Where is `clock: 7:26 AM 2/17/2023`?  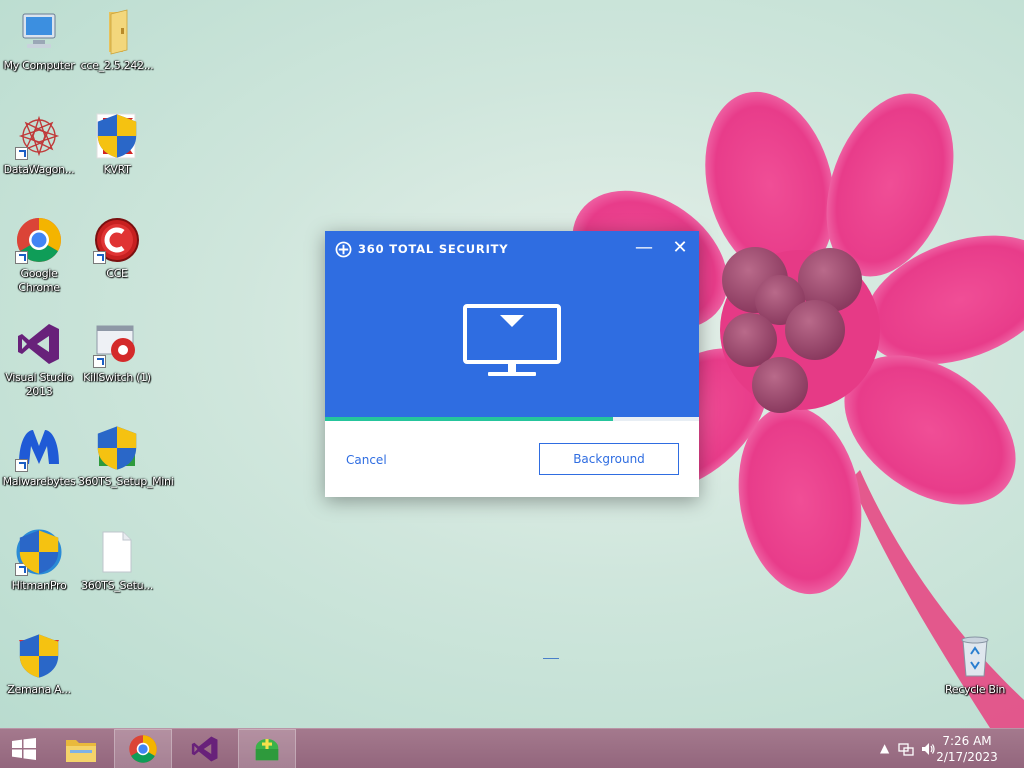 clock: 7:26 AM 2/17/2023 is located at coordinates (967, 749).